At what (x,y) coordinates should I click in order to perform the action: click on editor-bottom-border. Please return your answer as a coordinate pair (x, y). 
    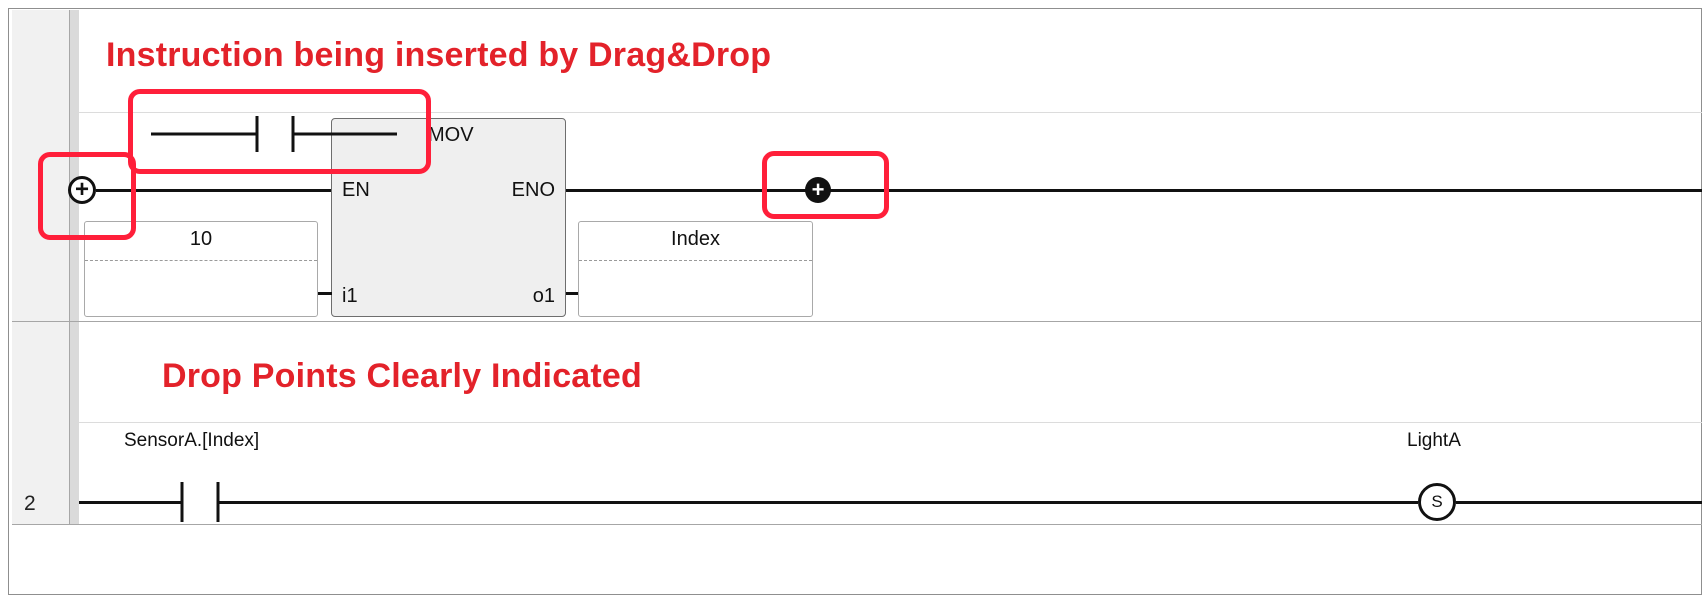
    Looking at the image, I should click on (857, 524).